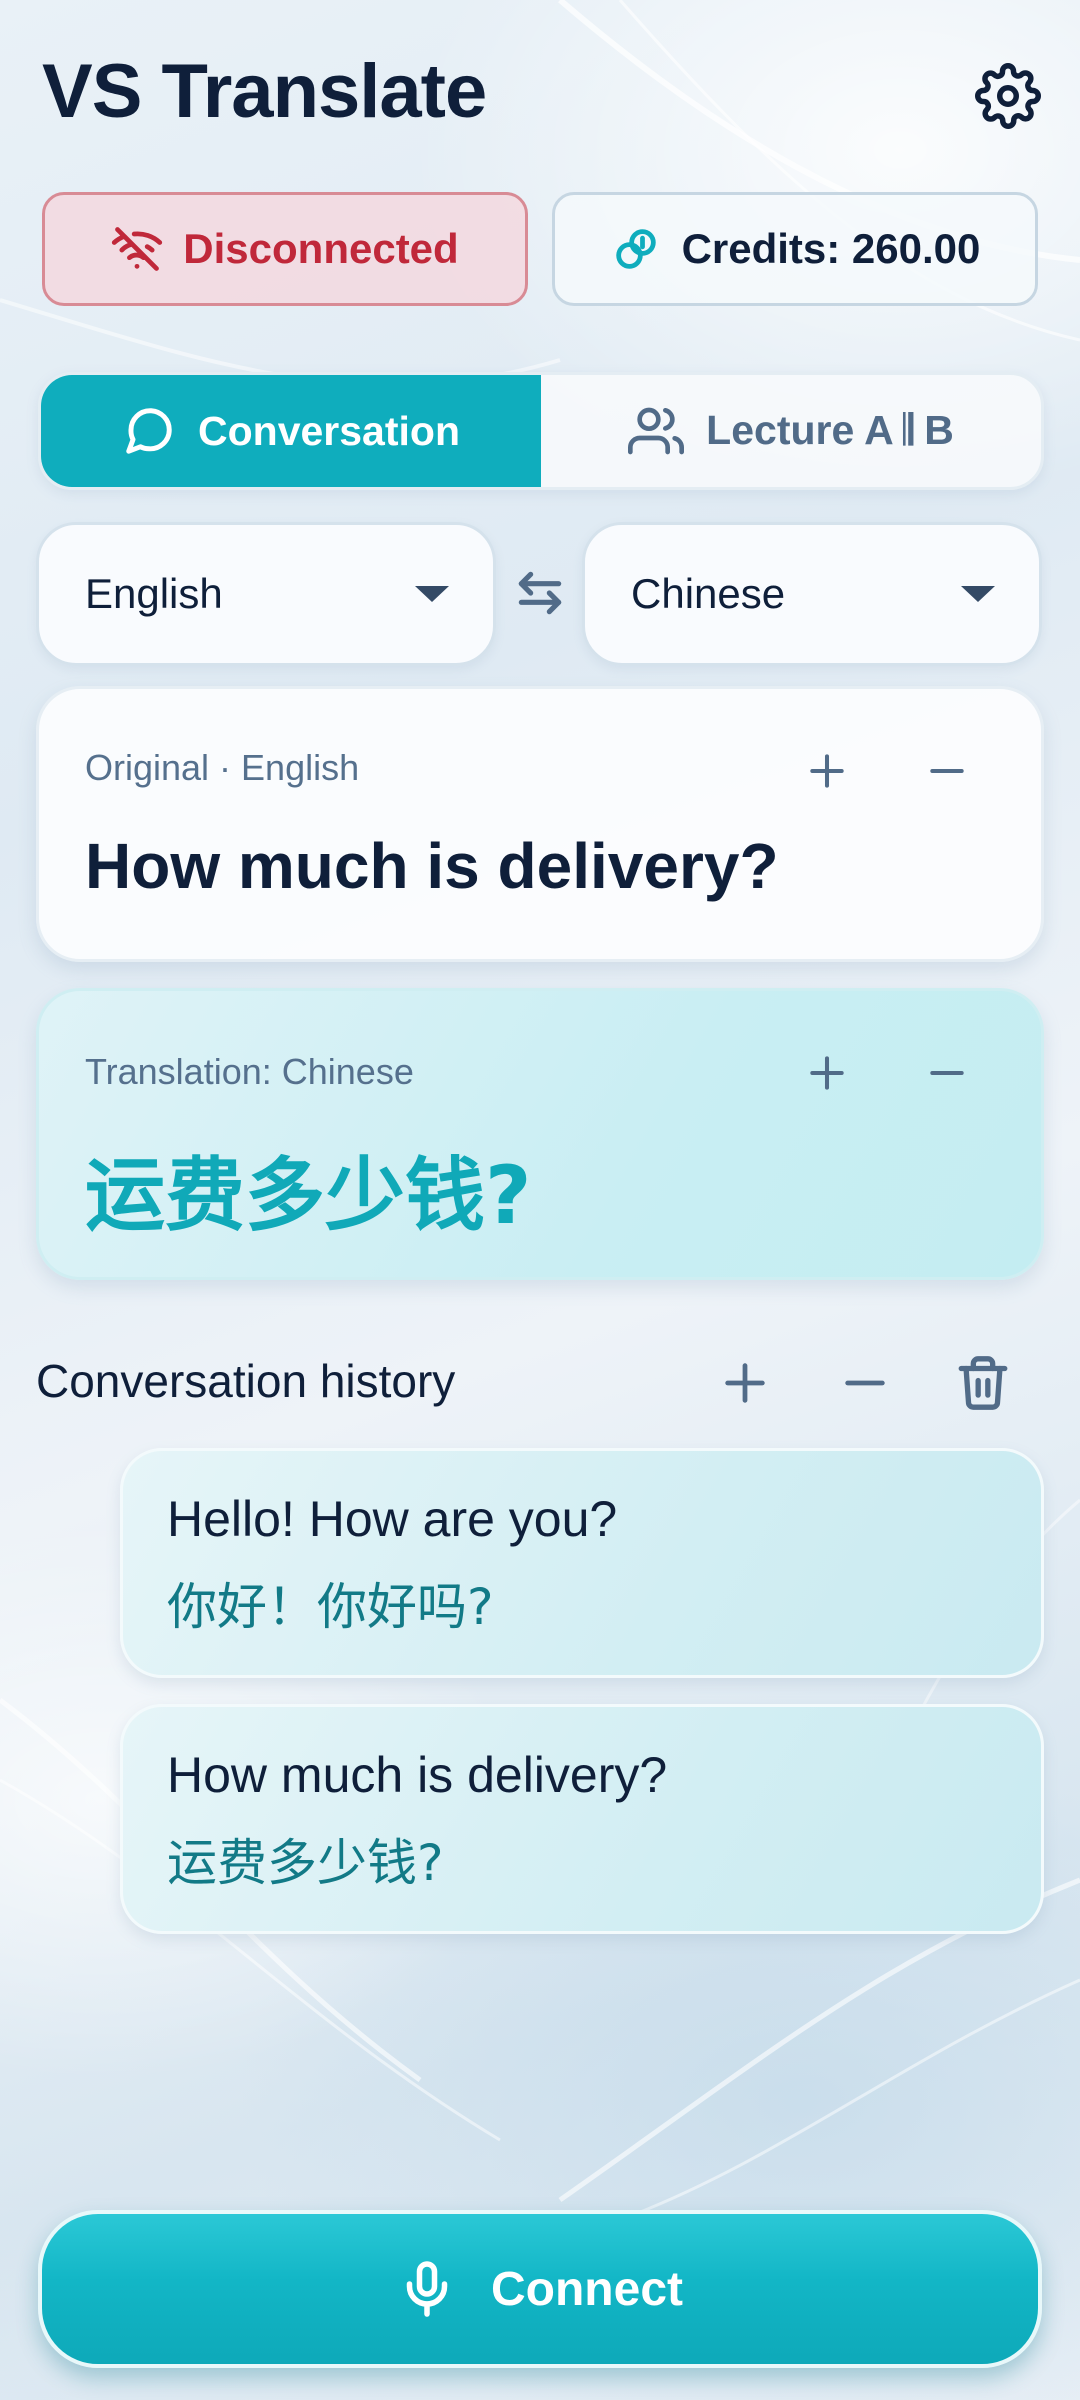 The height and width of the screenshot is (2400, 1080). Describe the element at coordinates (831, 248) in the screenshot. I see `credits-label: Credits: 260.00` at that location.